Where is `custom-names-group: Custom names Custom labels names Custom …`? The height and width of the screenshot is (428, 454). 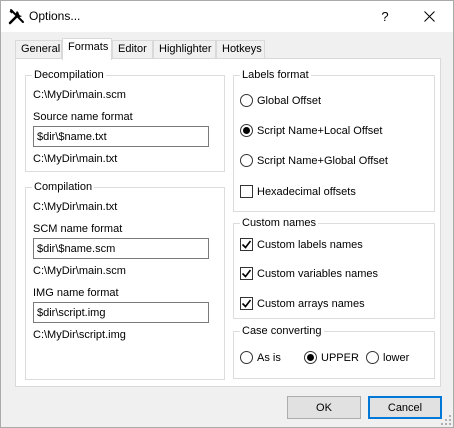 custom-names-group: Custom names Custom labels names Custom … is located at coordinates (334, 267).